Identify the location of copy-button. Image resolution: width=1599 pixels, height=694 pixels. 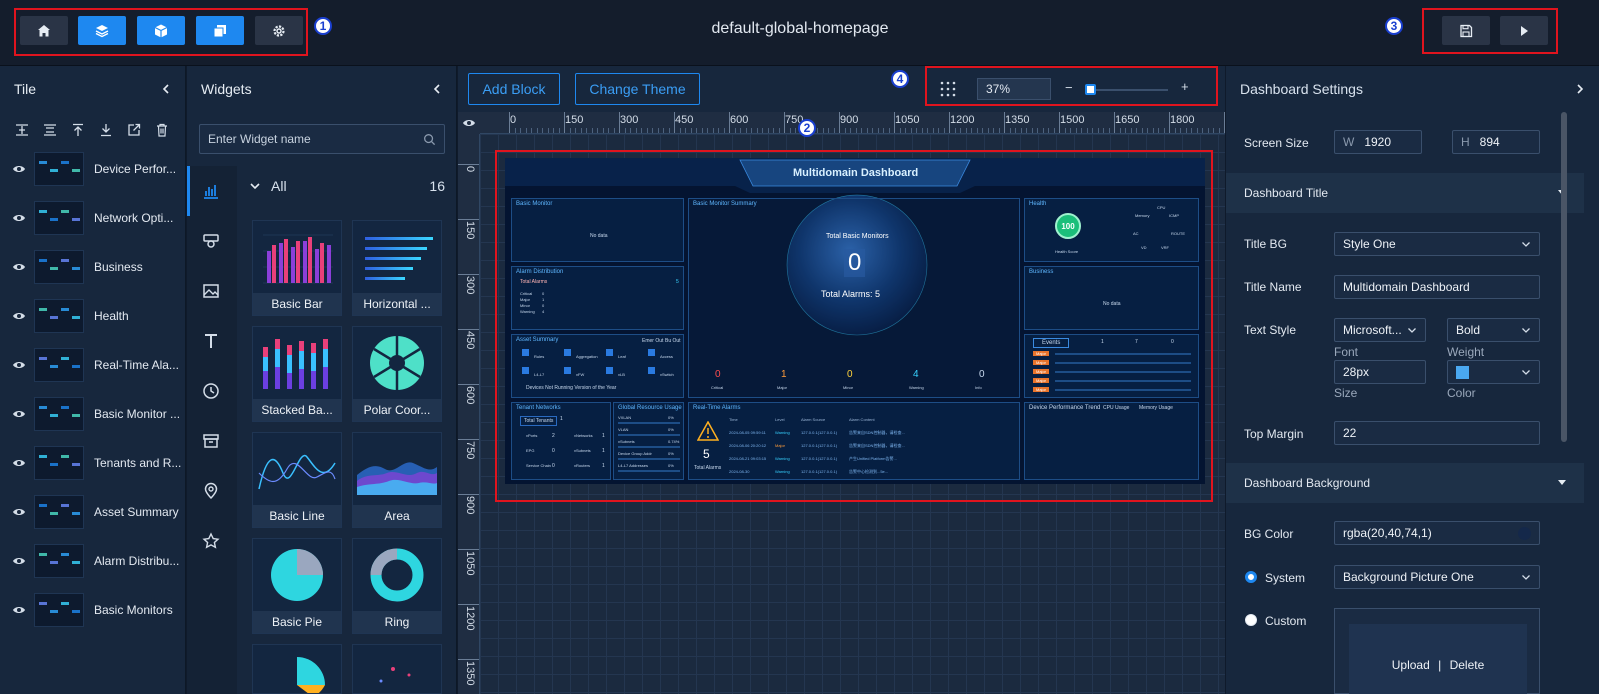
(220, 30).